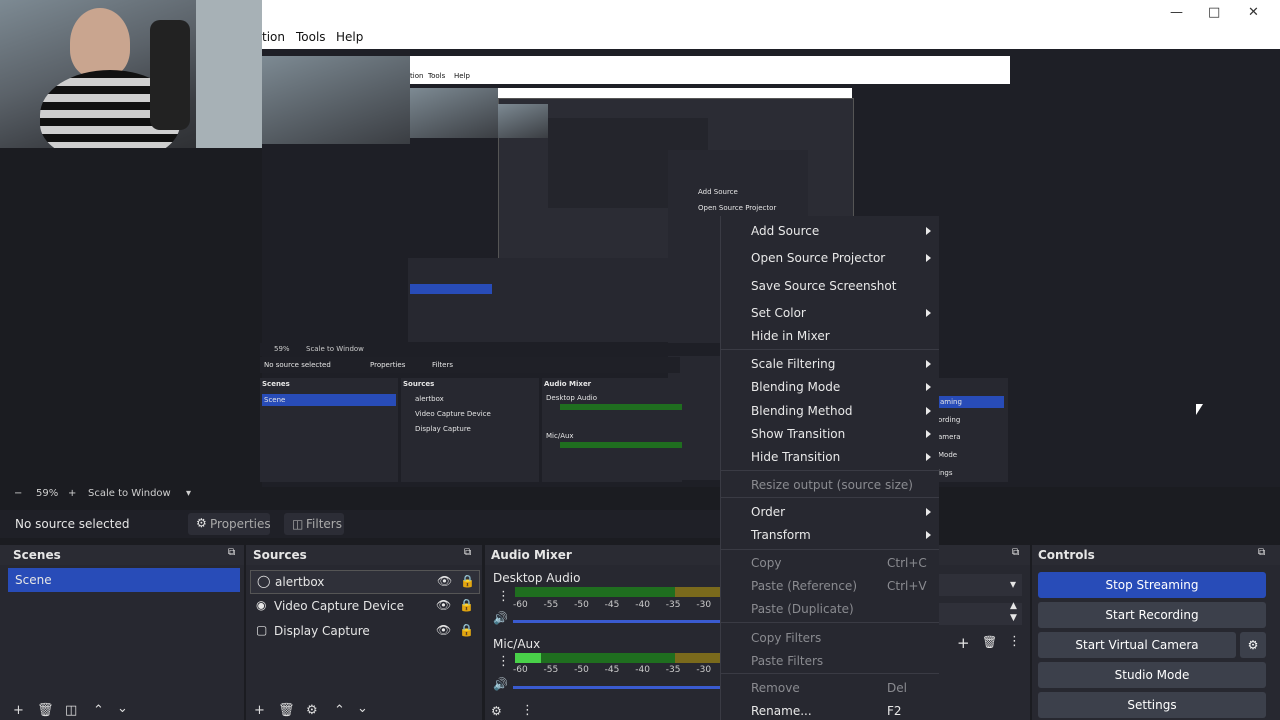  Describe the element at coordinates (907, 563) in the screenshot. I see `shortcut-copy: Ctrl+C` at that location.